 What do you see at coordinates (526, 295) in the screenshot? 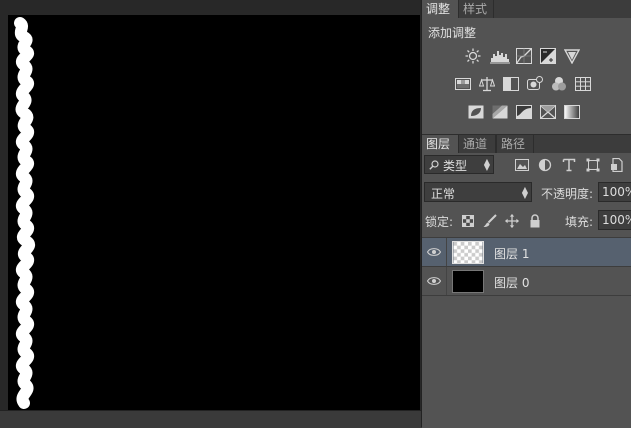
I see `list-divider` at bounding box center [526, 295].